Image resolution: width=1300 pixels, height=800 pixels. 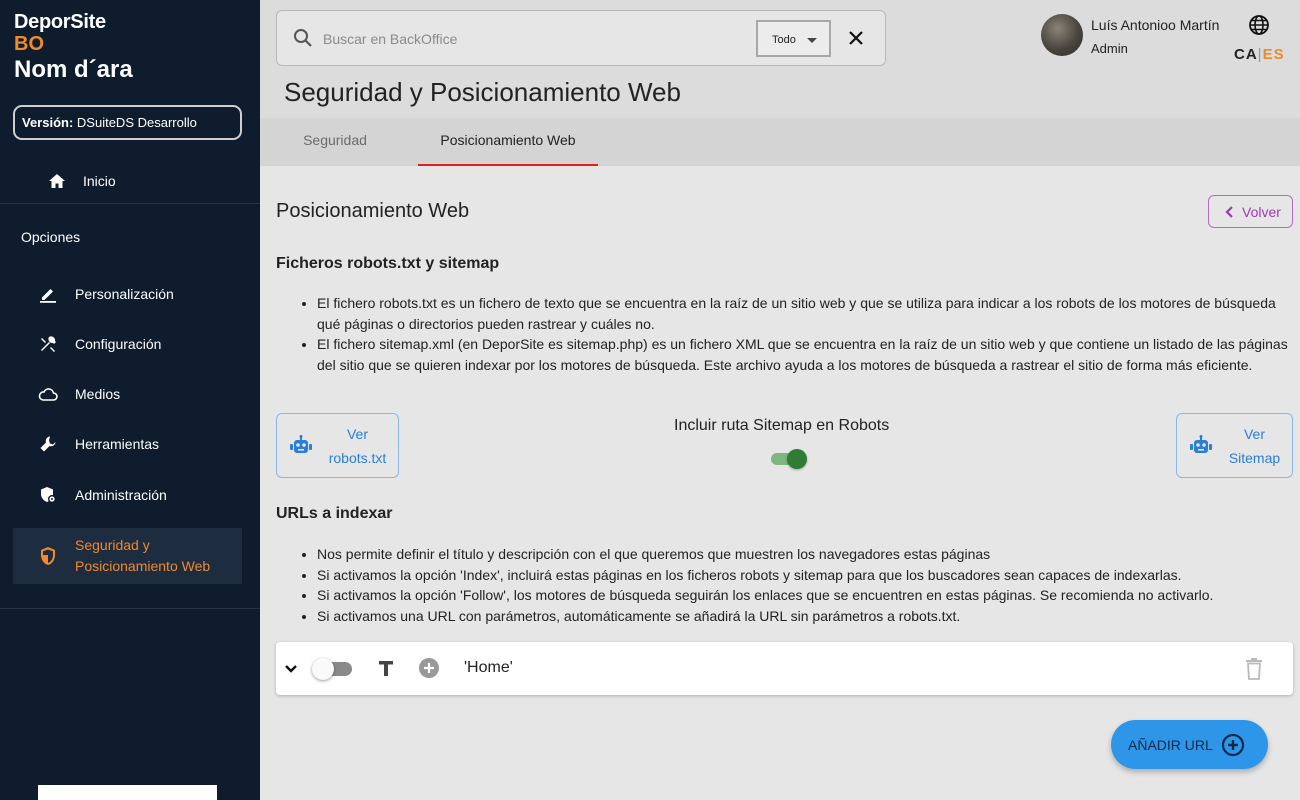 What do you see at coordinates (335, 142) in the screenshot?
I see `tab-seguridad: Seguridad` at bounding box center [335, 142].